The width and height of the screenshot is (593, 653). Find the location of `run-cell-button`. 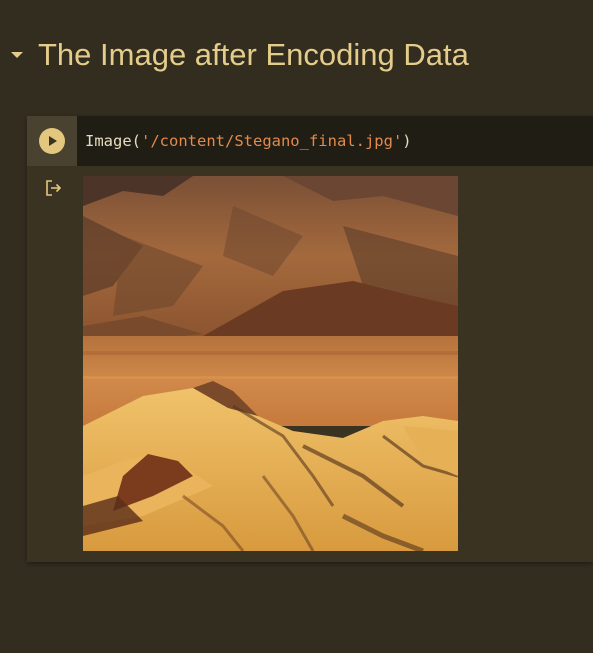

run-cell-button is located at coordinates (52, 141).